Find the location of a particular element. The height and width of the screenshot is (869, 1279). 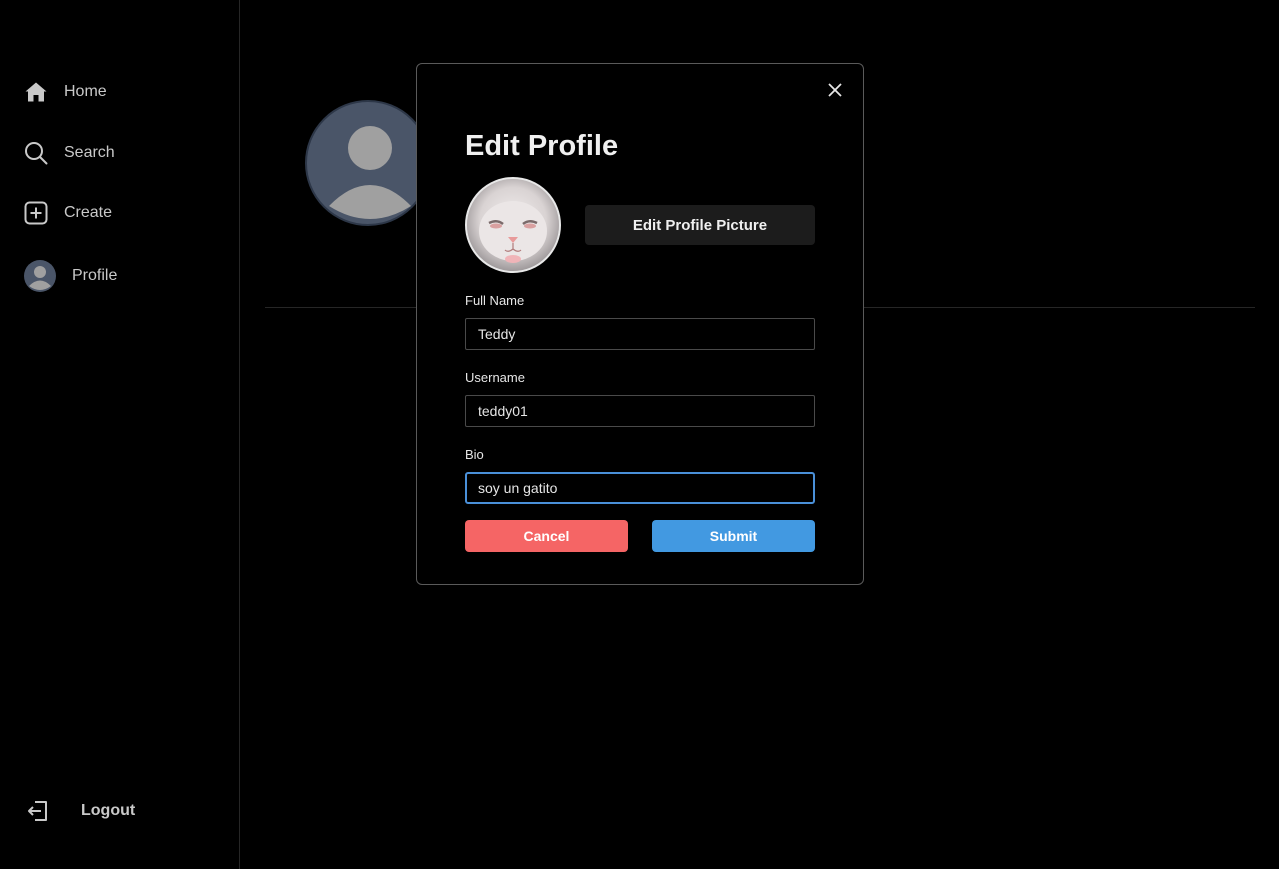

home-icon is located at coordinates (36, 92).